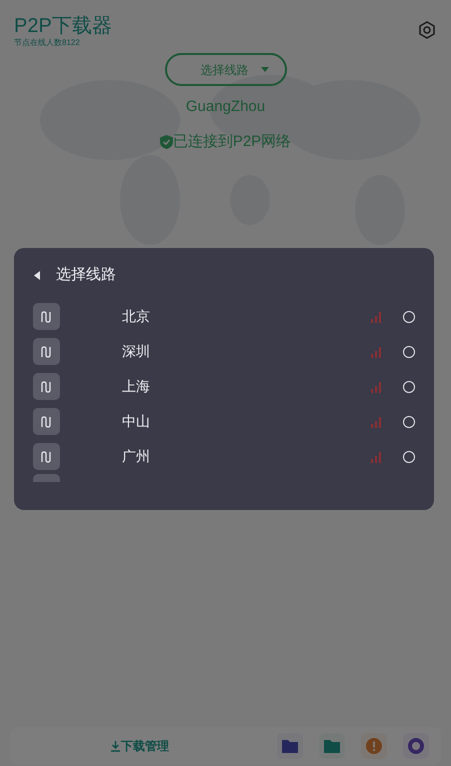 The image size is (451, 766). Describe the element at coordinates (226, 107) in the screenshot. I see `location-text: GuangZhou` at that location.